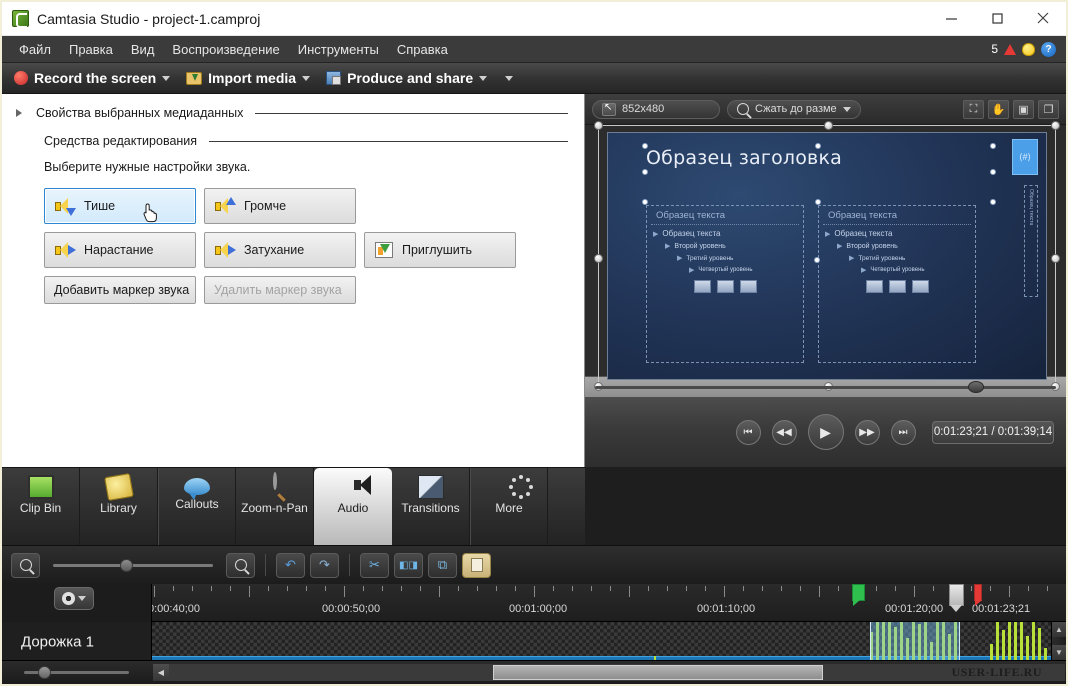  I want to click on menu-edit: Правка, so click(91, 49).